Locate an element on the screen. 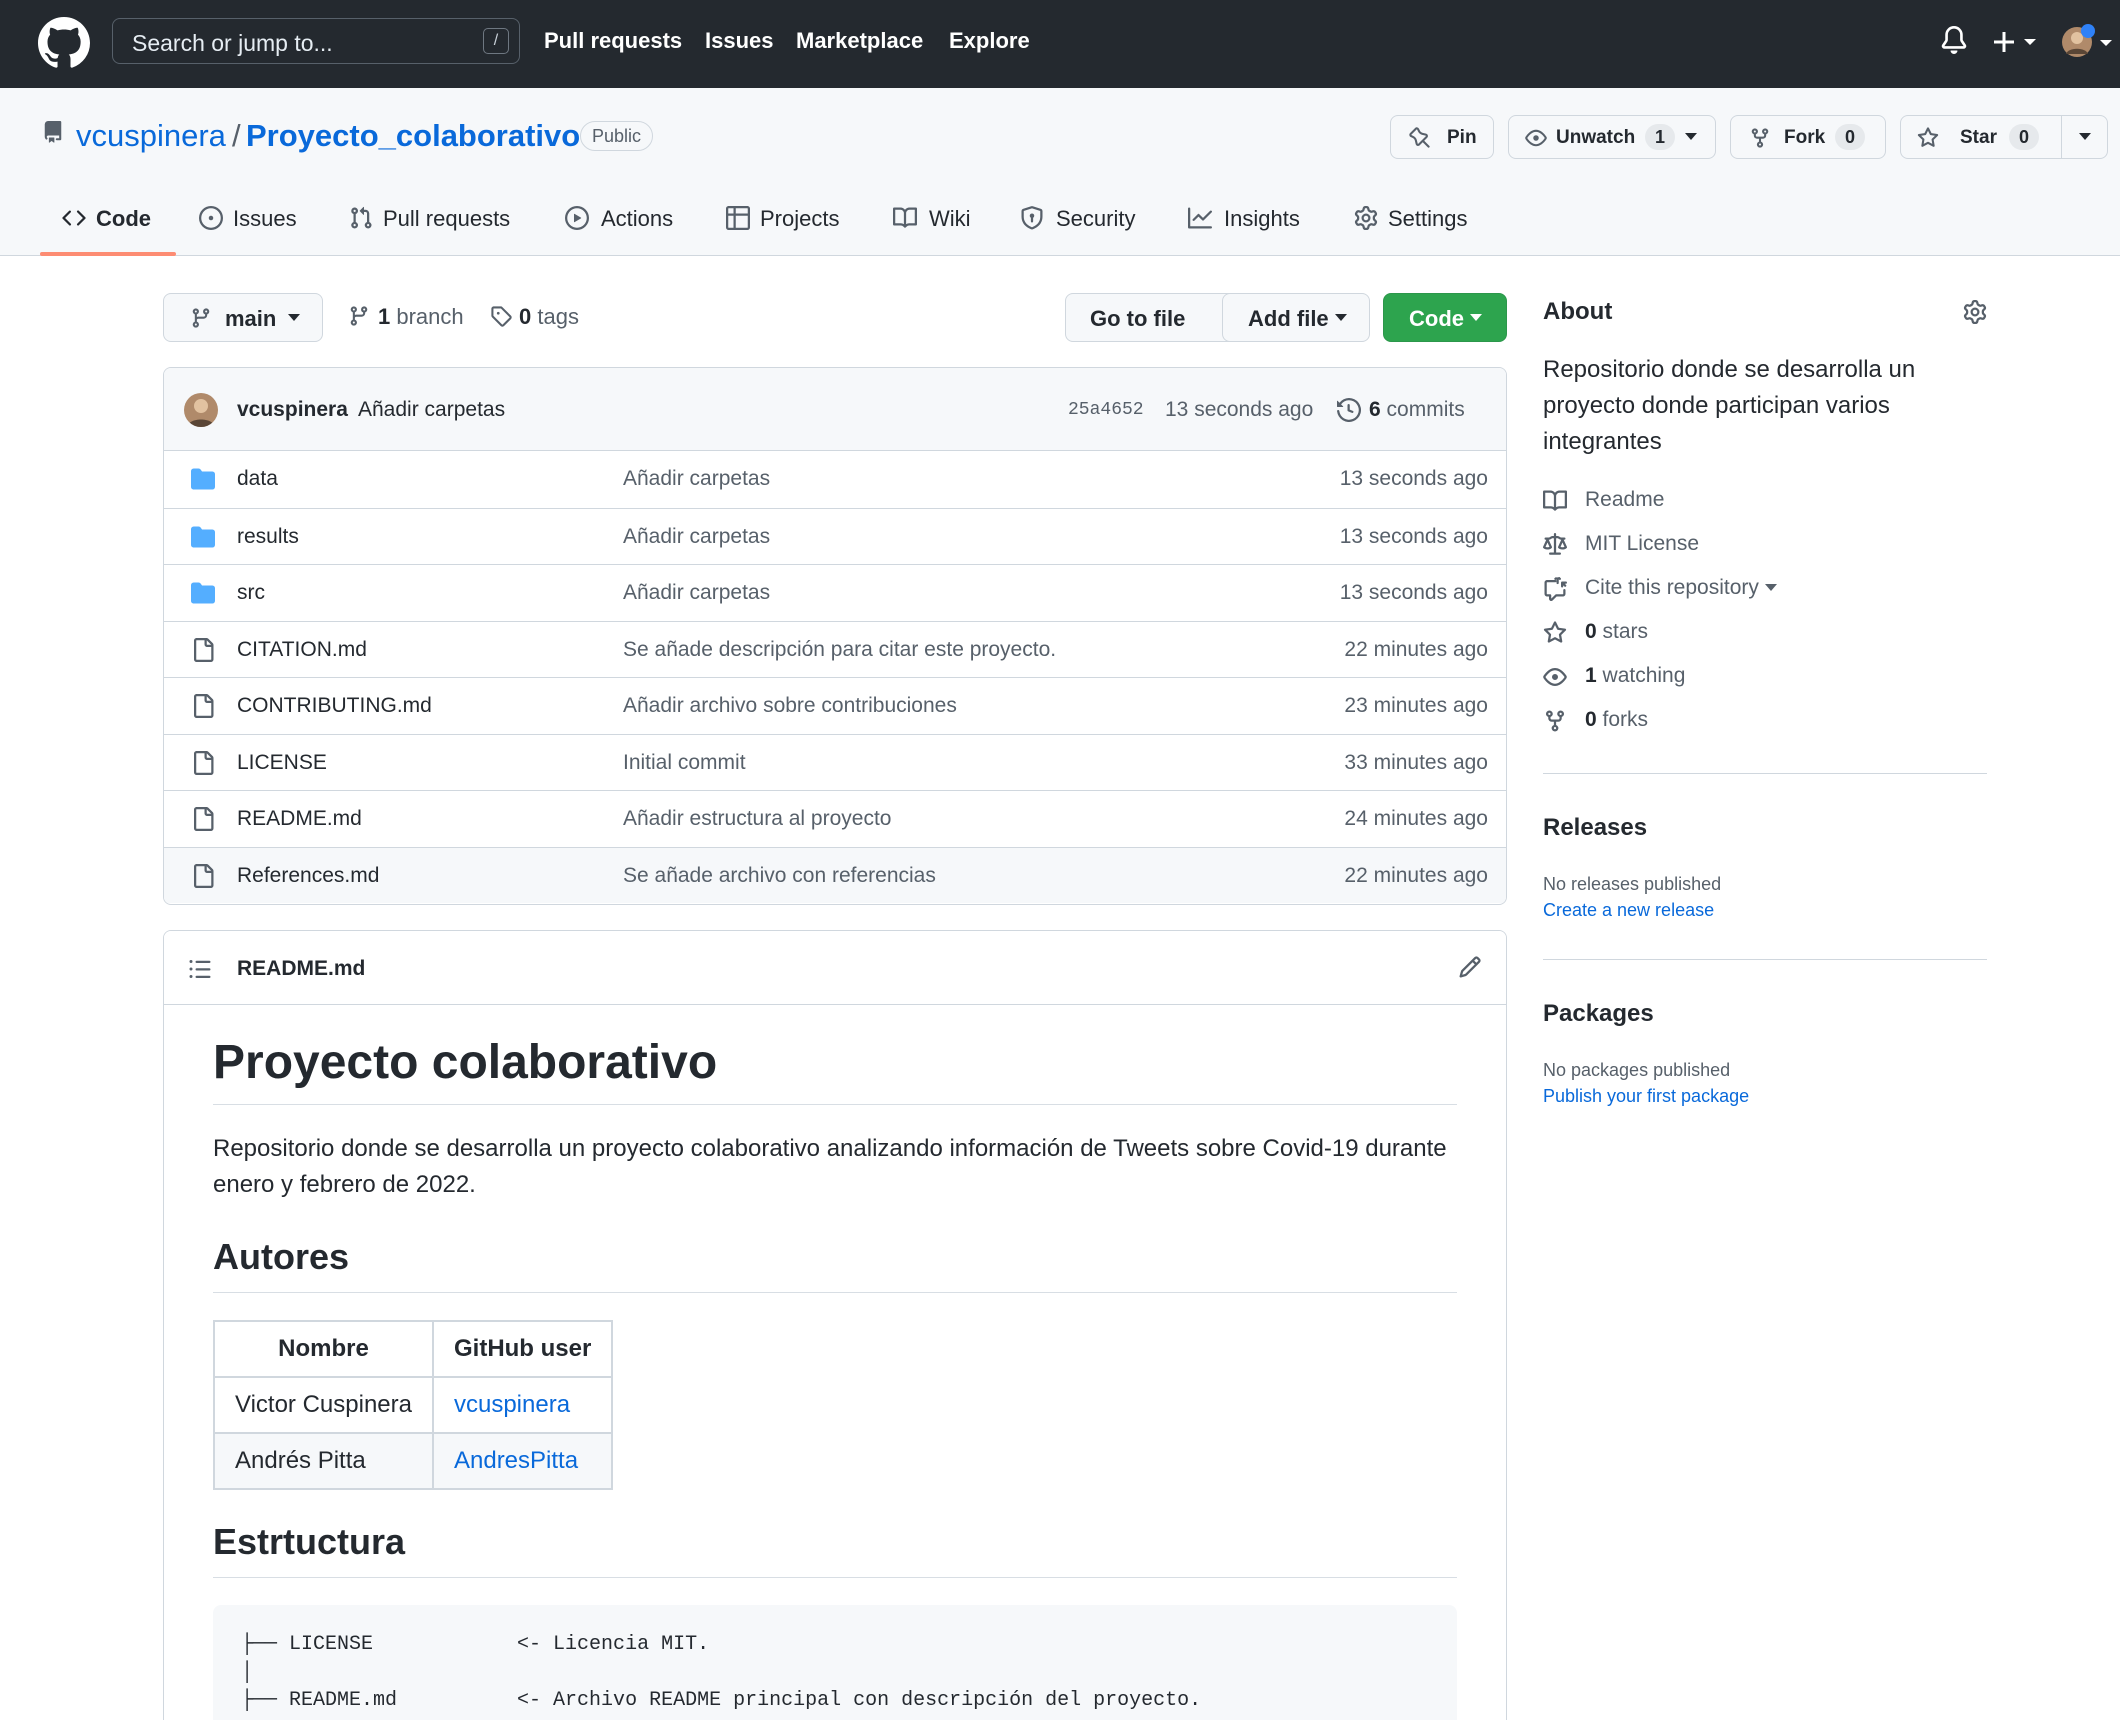 Image resolution: width=2120 pixels, height=1720 pixels. star-list-chevron-icon is located at coordinates (2085, 137).